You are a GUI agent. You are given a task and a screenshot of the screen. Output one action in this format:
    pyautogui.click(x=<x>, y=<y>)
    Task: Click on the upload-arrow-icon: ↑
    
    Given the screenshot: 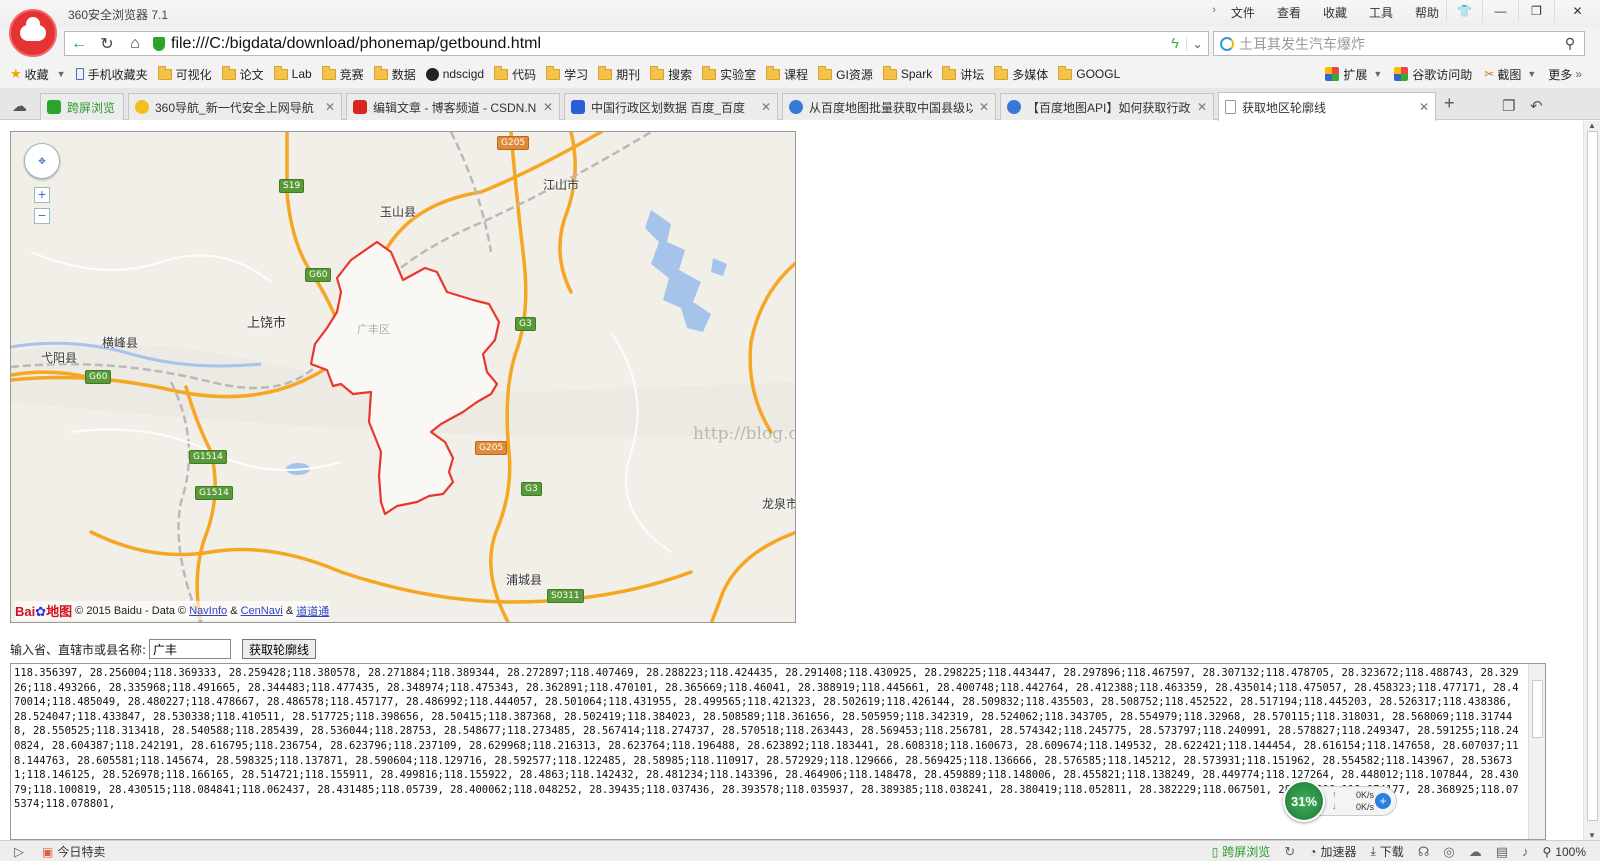 What is the action you would take?
    pyautogui.click(x=1334, y=794)
    